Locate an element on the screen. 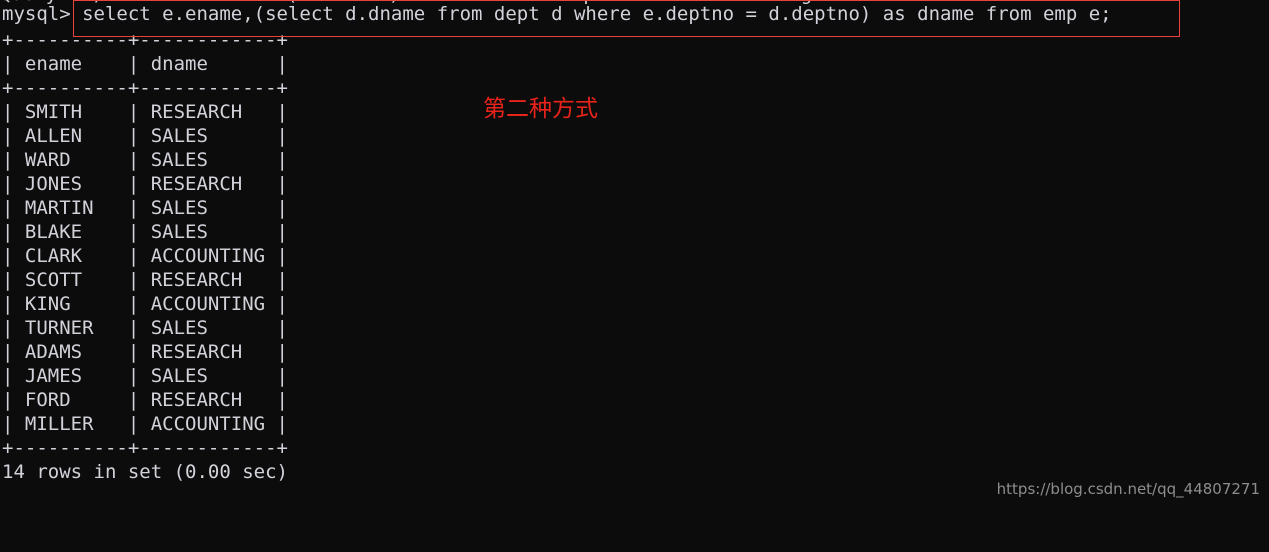  table-header-row: | ename | dname | is located at coordinates (145, 64).